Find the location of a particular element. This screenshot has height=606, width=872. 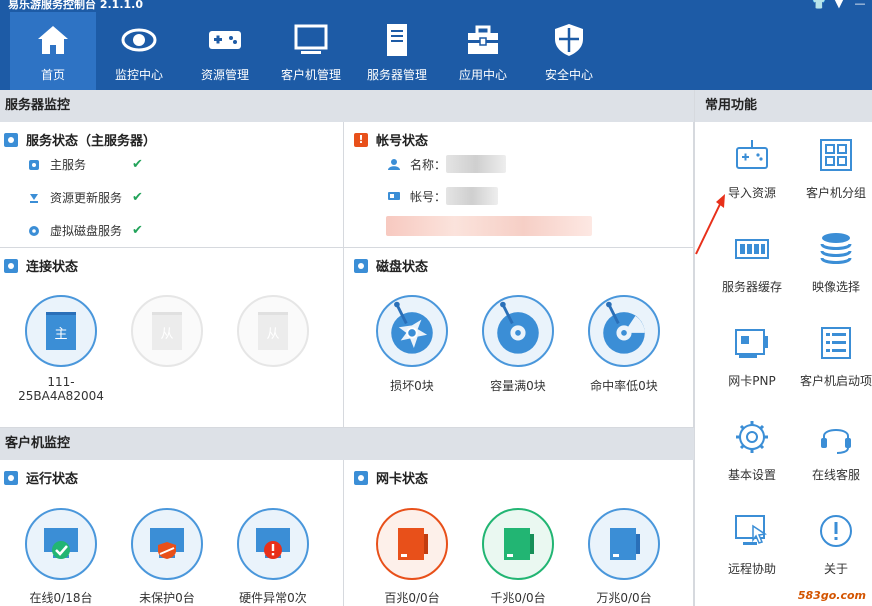

primary-server-icon: 主 is located at coordinates (61, 331).